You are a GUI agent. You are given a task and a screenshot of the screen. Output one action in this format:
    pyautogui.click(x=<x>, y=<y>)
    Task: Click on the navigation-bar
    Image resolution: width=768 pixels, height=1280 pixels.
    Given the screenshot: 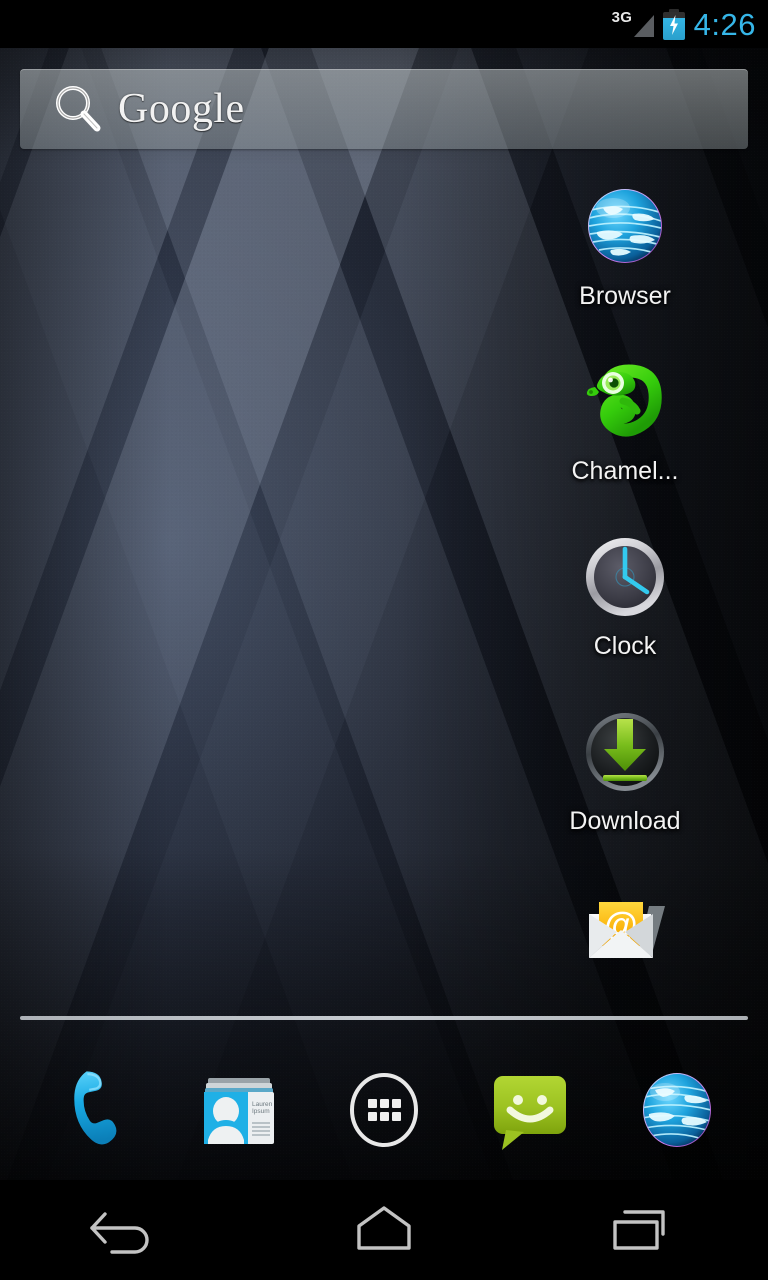 What is the action you would take?
    pyautogui.click(x=384, y=1230)
    